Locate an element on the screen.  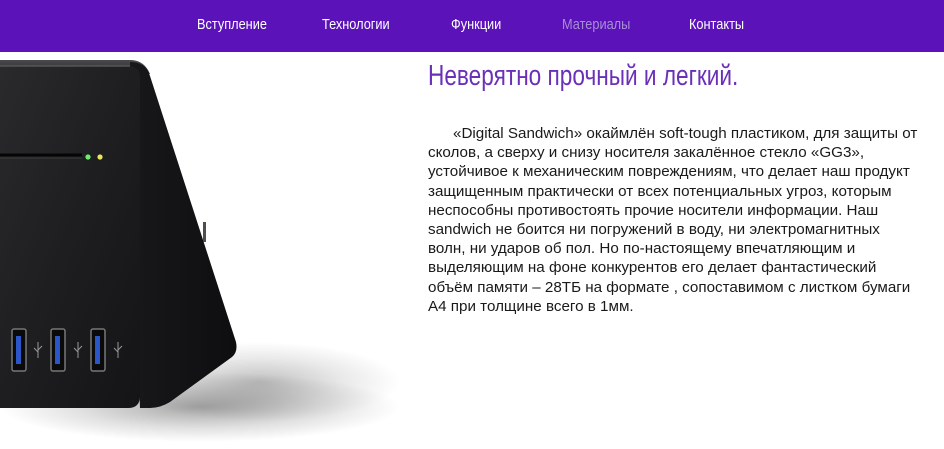
nav-item-materials: Материалы is located at coordinates (596, 24).